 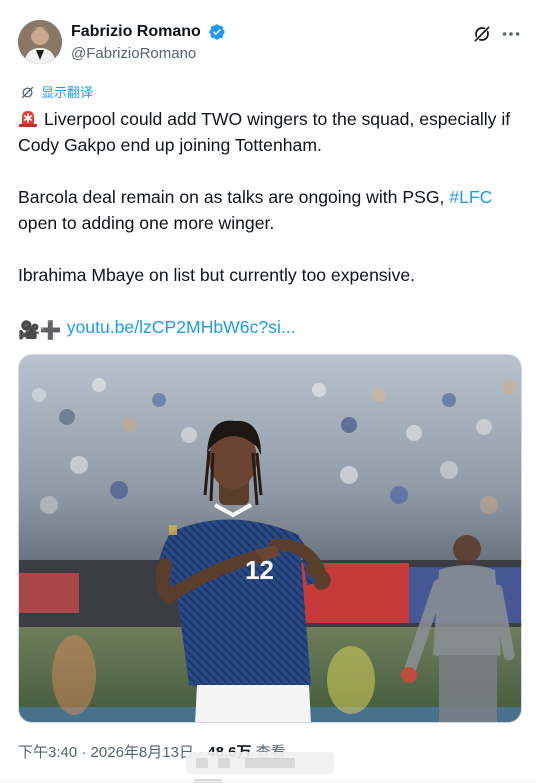 What do you see at coordinates (142, 752) in the screenshot?
I see `tweet-date: 2026年8月13日` at bounding box center [142, 752].